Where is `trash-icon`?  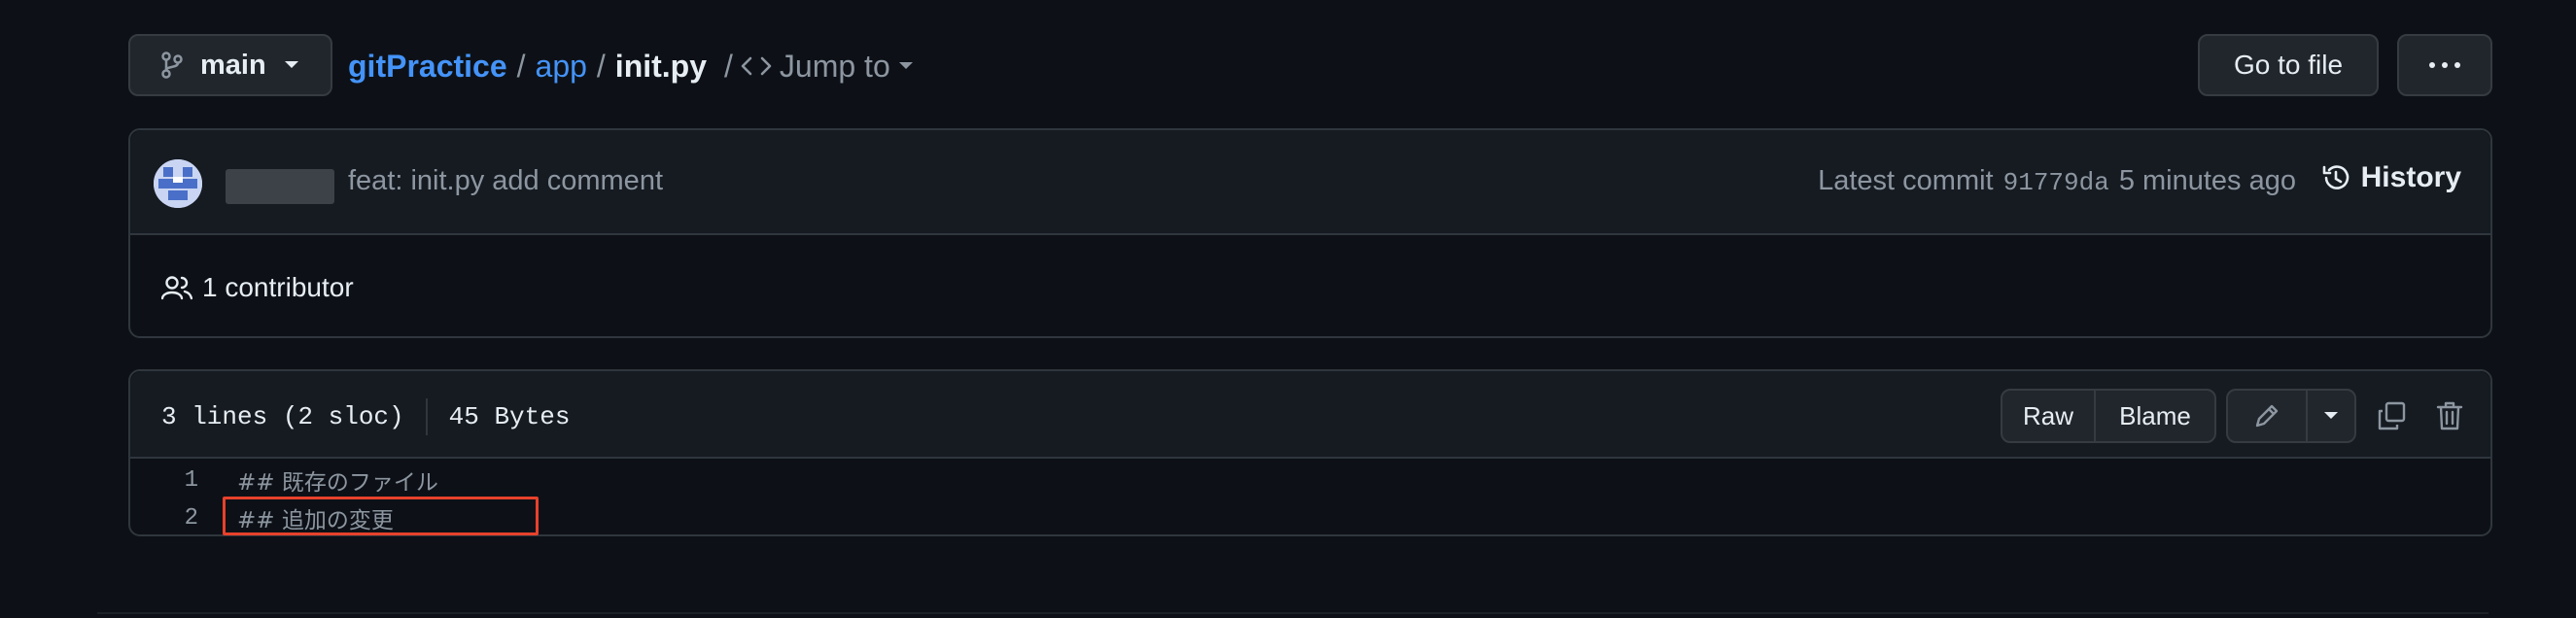 trash-icon is located at coordinates (2450, 415).